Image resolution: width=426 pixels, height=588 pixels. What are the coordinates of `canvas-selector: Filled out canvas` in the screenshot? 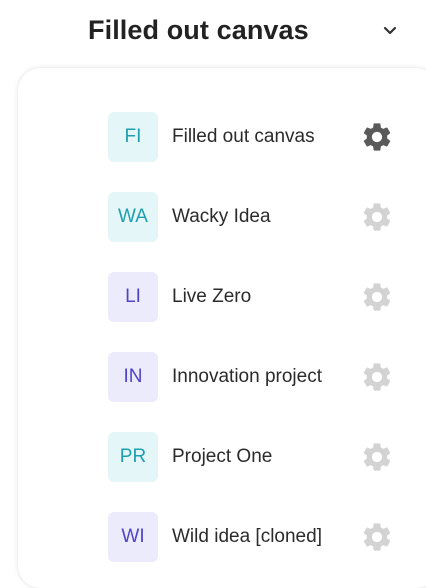 It's located at (248, 30).